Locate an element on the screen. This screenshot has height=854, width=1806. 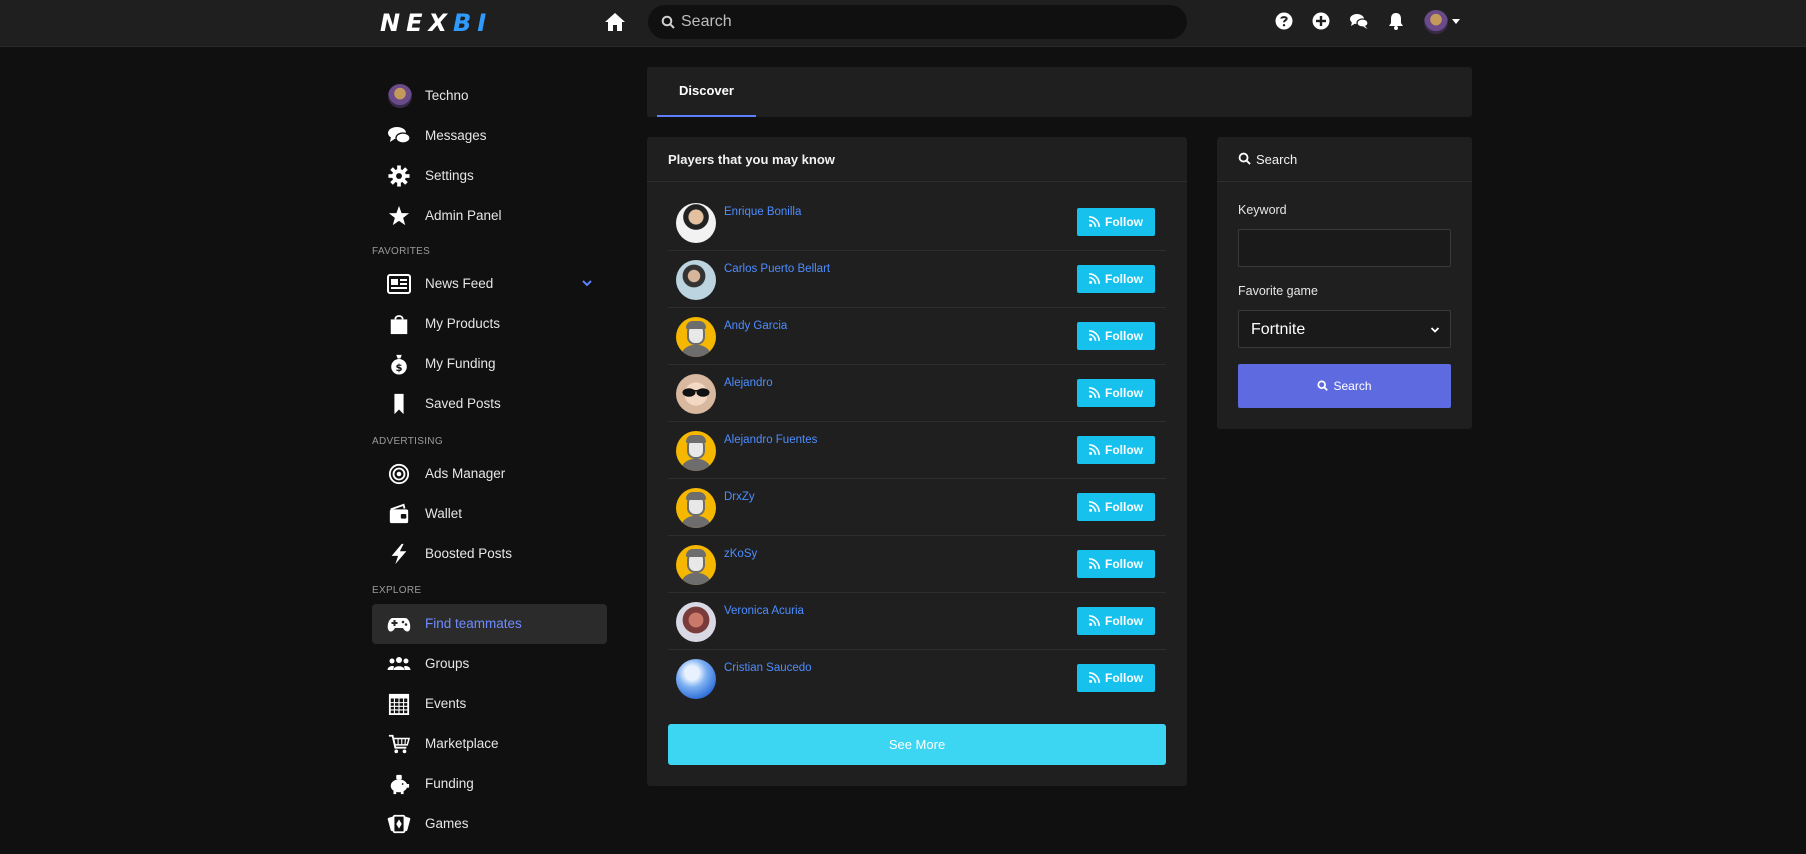
tab-label: Discover is located at coordinates (706, 90).